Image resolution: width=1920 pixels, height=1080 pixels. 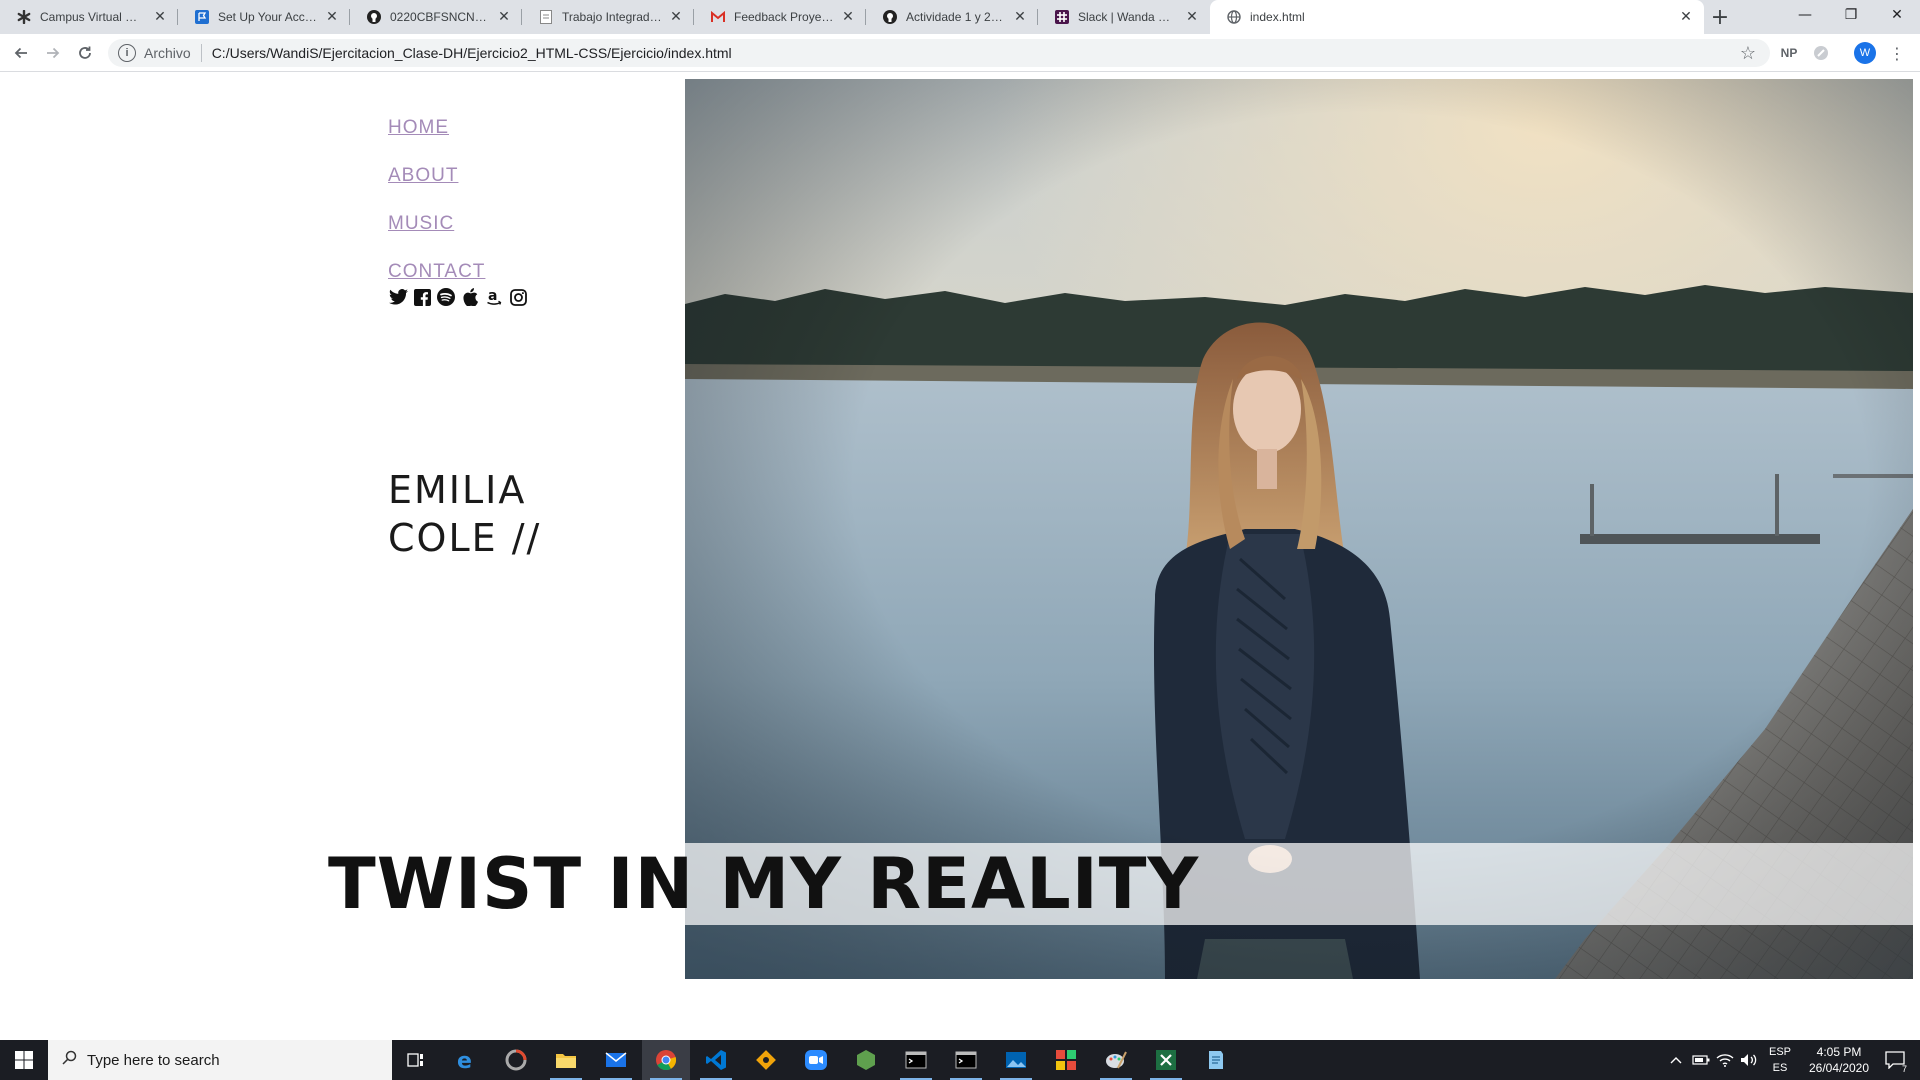 What do you see at coordinates (1865, 53) in the screenshot?
I see `profile-avatar: W` at bounding box center [1865, 53].